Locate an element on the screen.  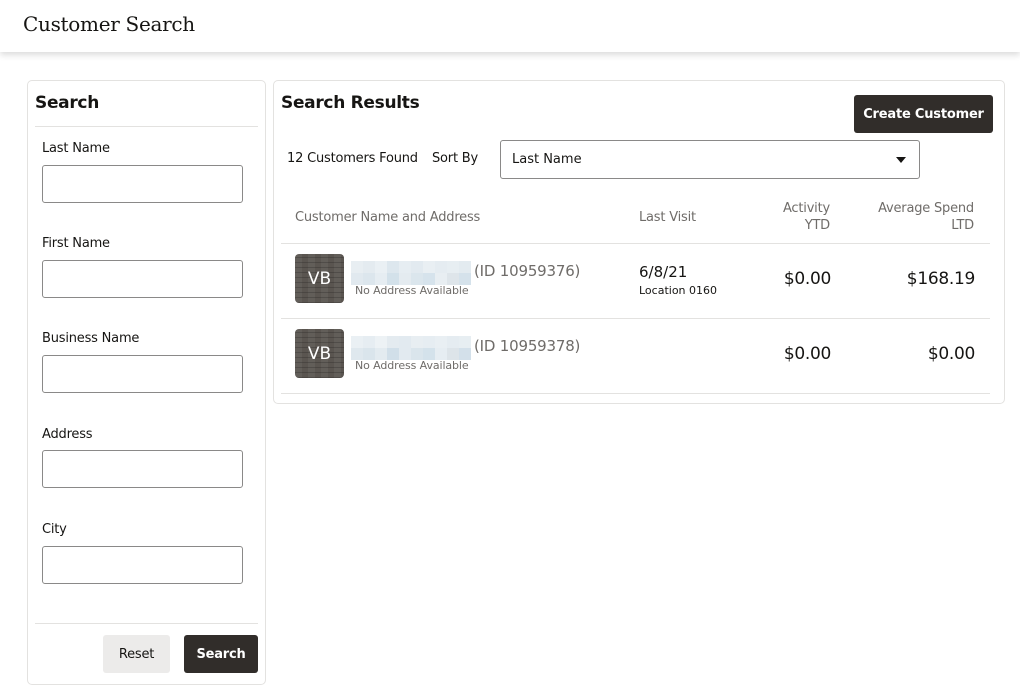
business-name-label: Business Name is located at coordinates (91, 338).